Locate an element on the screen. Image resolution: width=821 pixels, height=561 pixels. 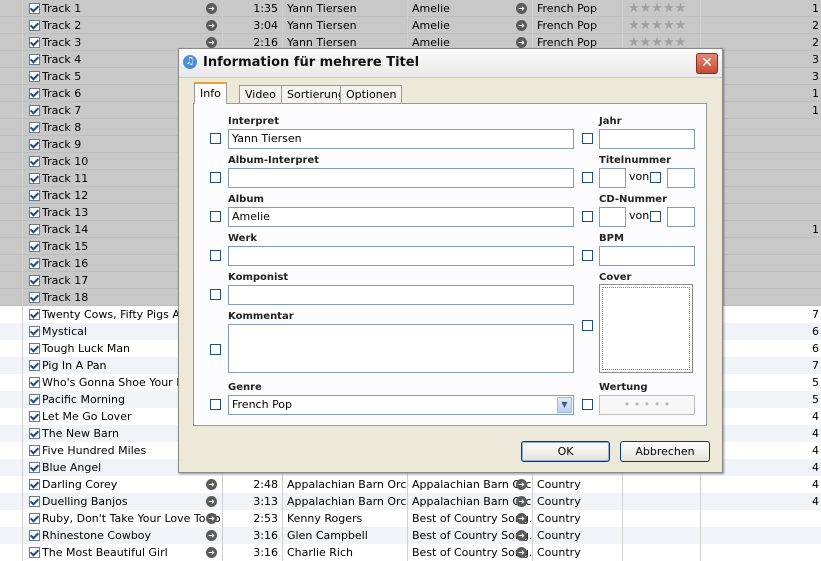
titelnummer-field is located at coordinates (612, 178).